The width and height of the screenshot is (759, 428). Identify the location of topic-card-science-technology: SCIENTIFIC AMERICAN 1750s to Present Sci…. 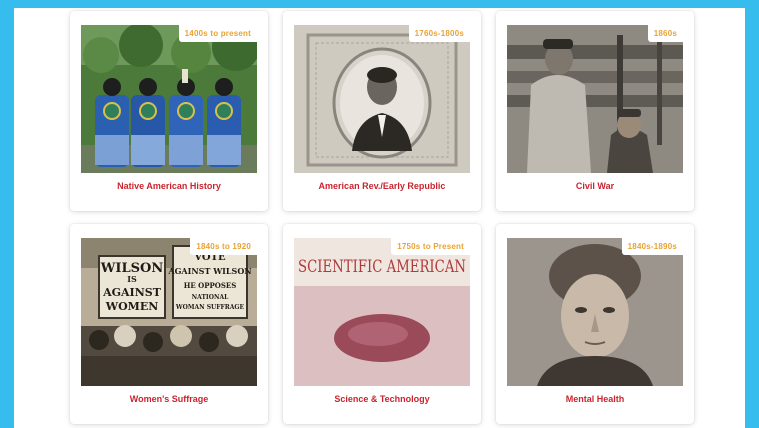
(382, 324).